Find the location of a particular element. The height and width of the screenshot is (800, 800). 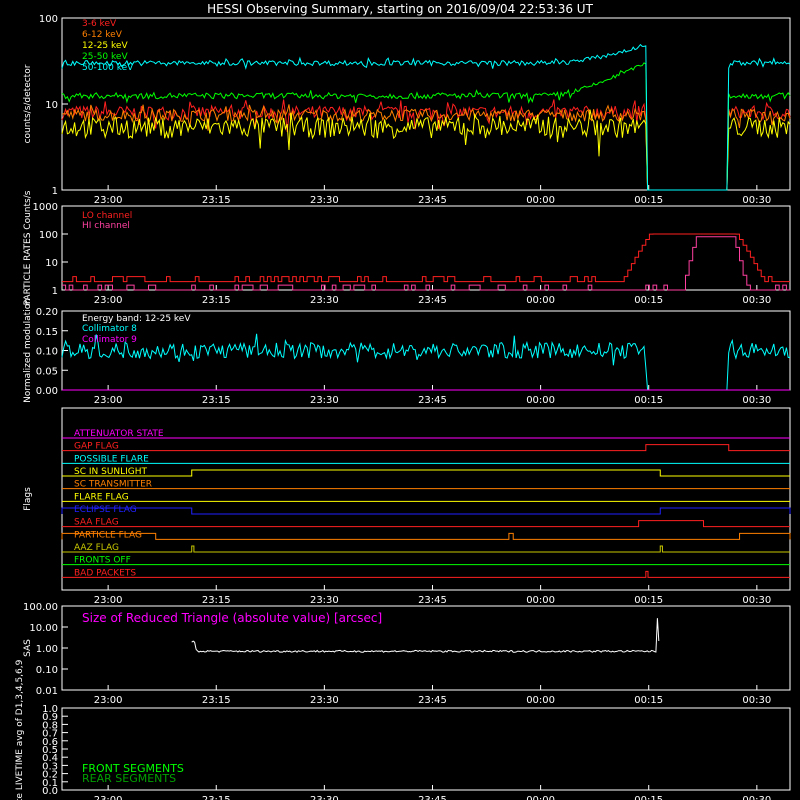

y-axis-label: counts/s/detector is located at coordinates (28, 103).